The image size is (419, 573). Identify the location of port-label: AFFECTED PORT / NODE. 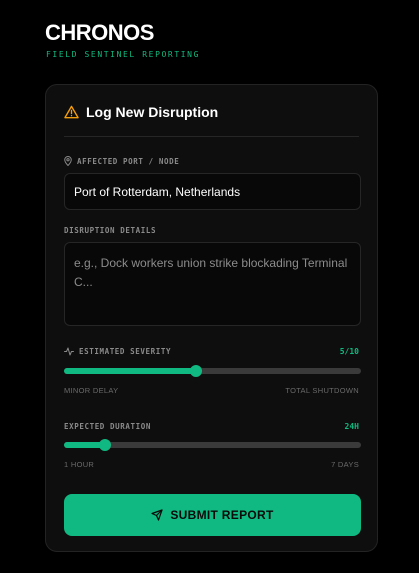
(121, 161).